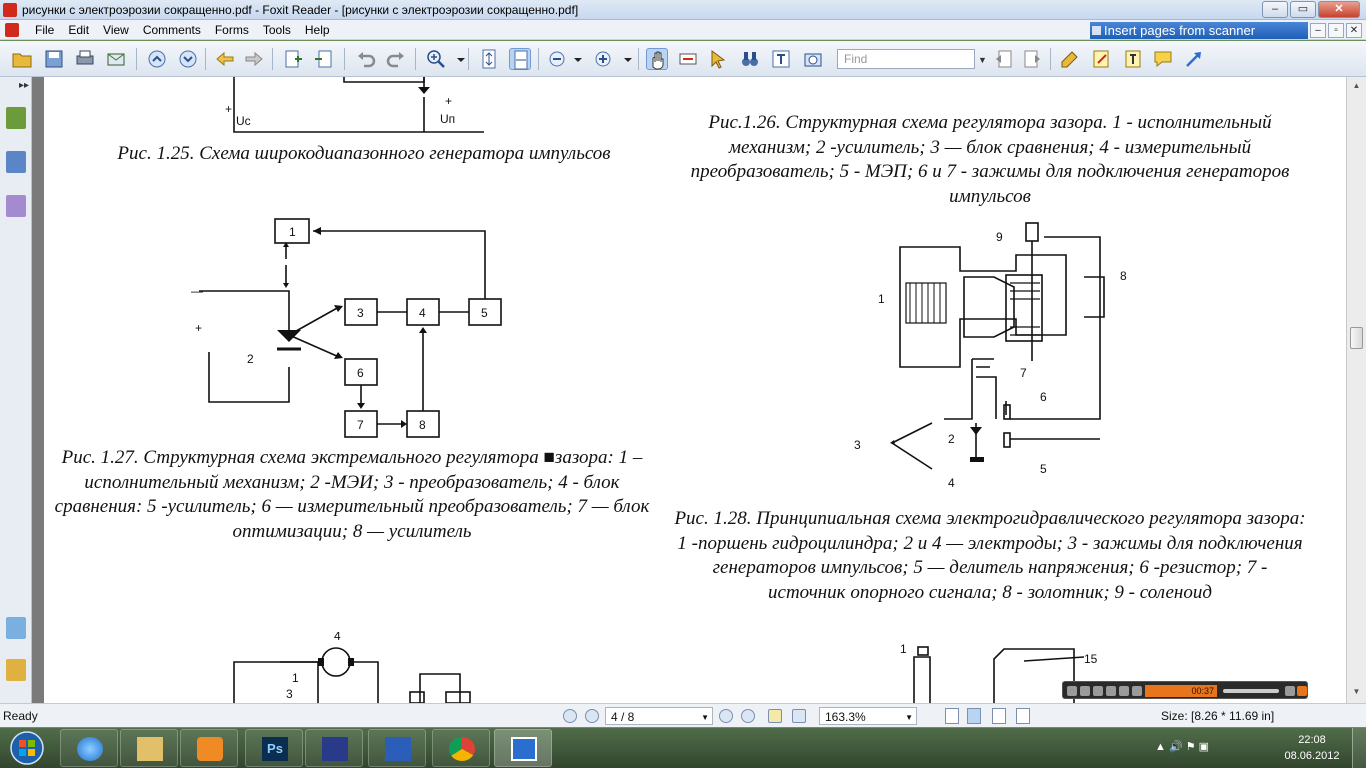  What do you see at coordinates (909, 717) in the screenshot?
I see `zoom-level-dropdown-icon: ▼` at bounding box center [909, 717].